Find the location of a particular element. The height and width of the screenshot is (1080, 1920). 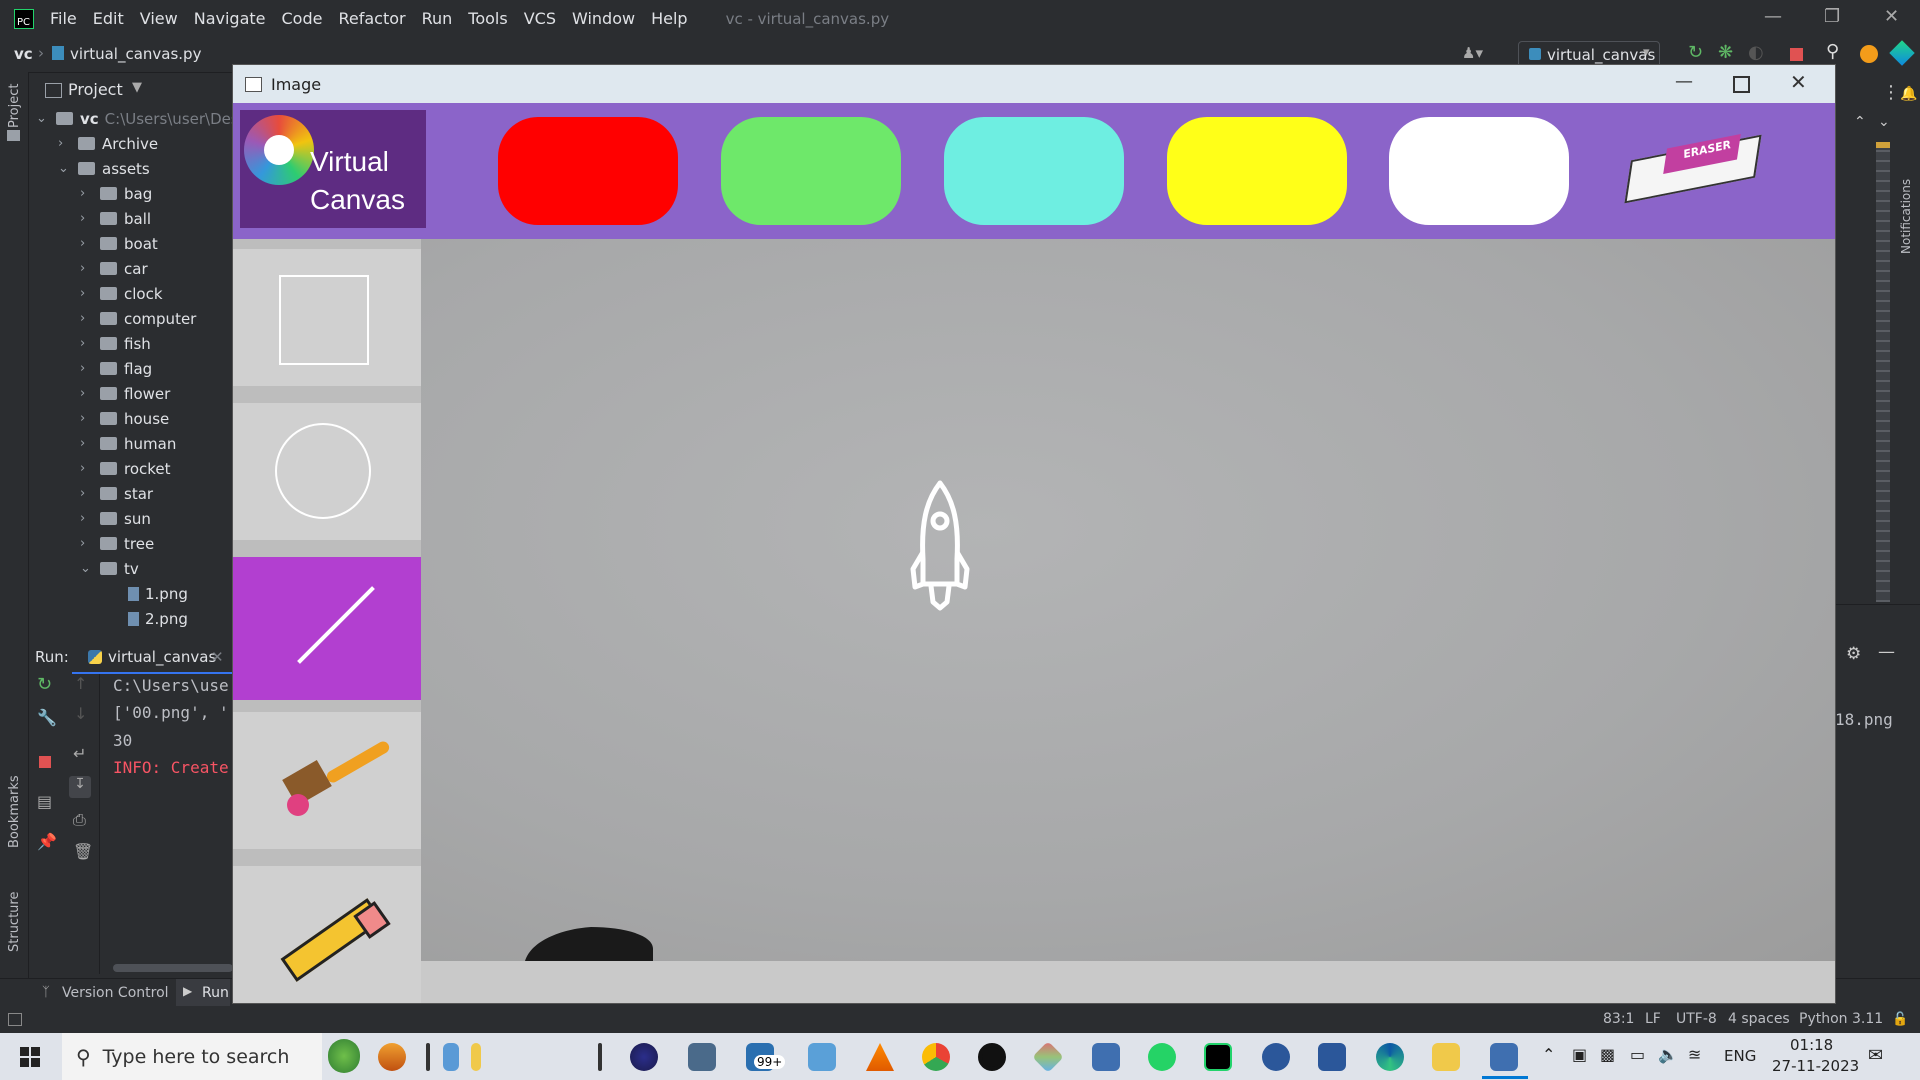

tree-folder-item: › bag is located at coordinates (116, 193).